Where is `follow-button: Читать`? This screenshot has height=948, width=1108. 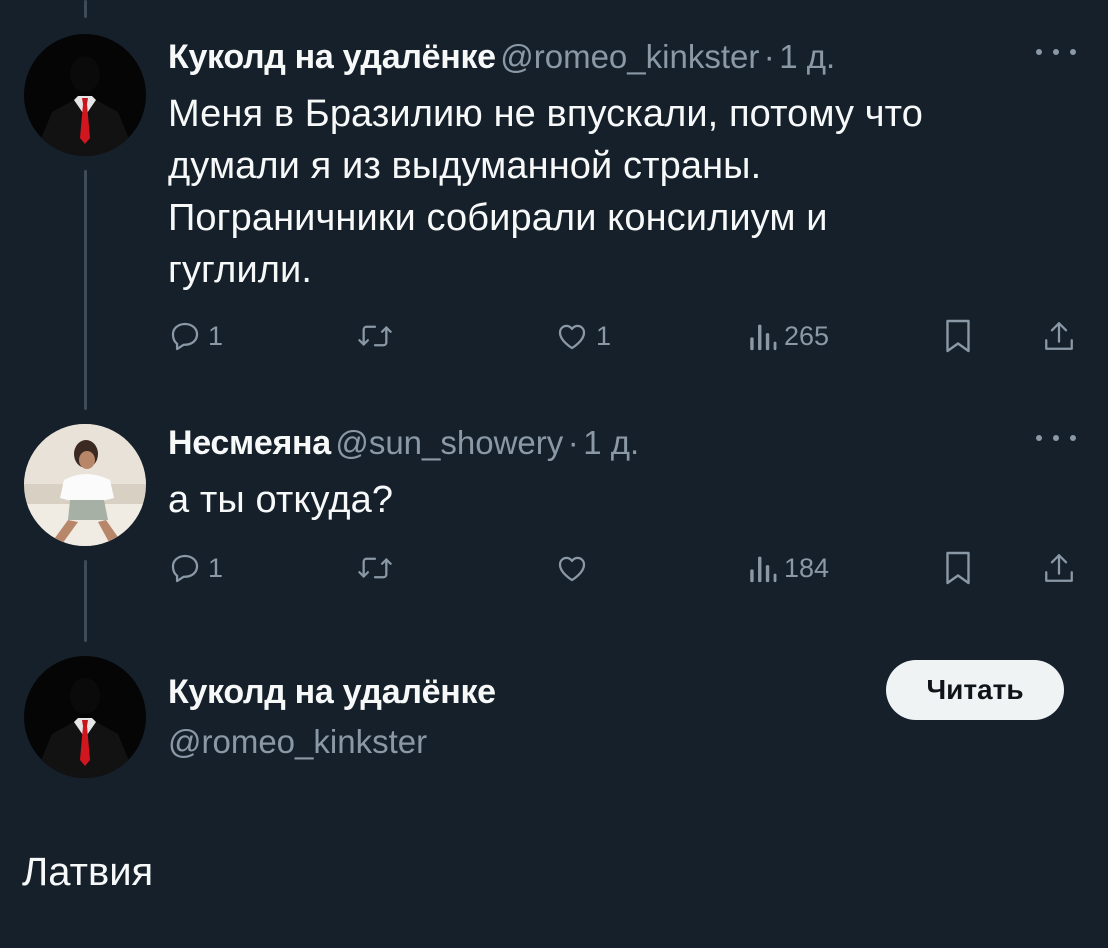 follow-button: Читать is located at coordinates (975, 690).